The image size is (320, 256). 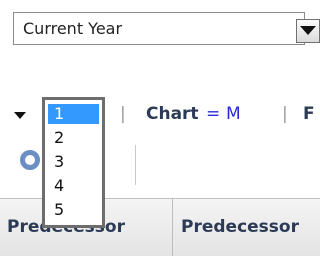 What do you see at coordinates (172, 227) in the screenshot?
I see `column-divider` at bounding box center [172, 227].